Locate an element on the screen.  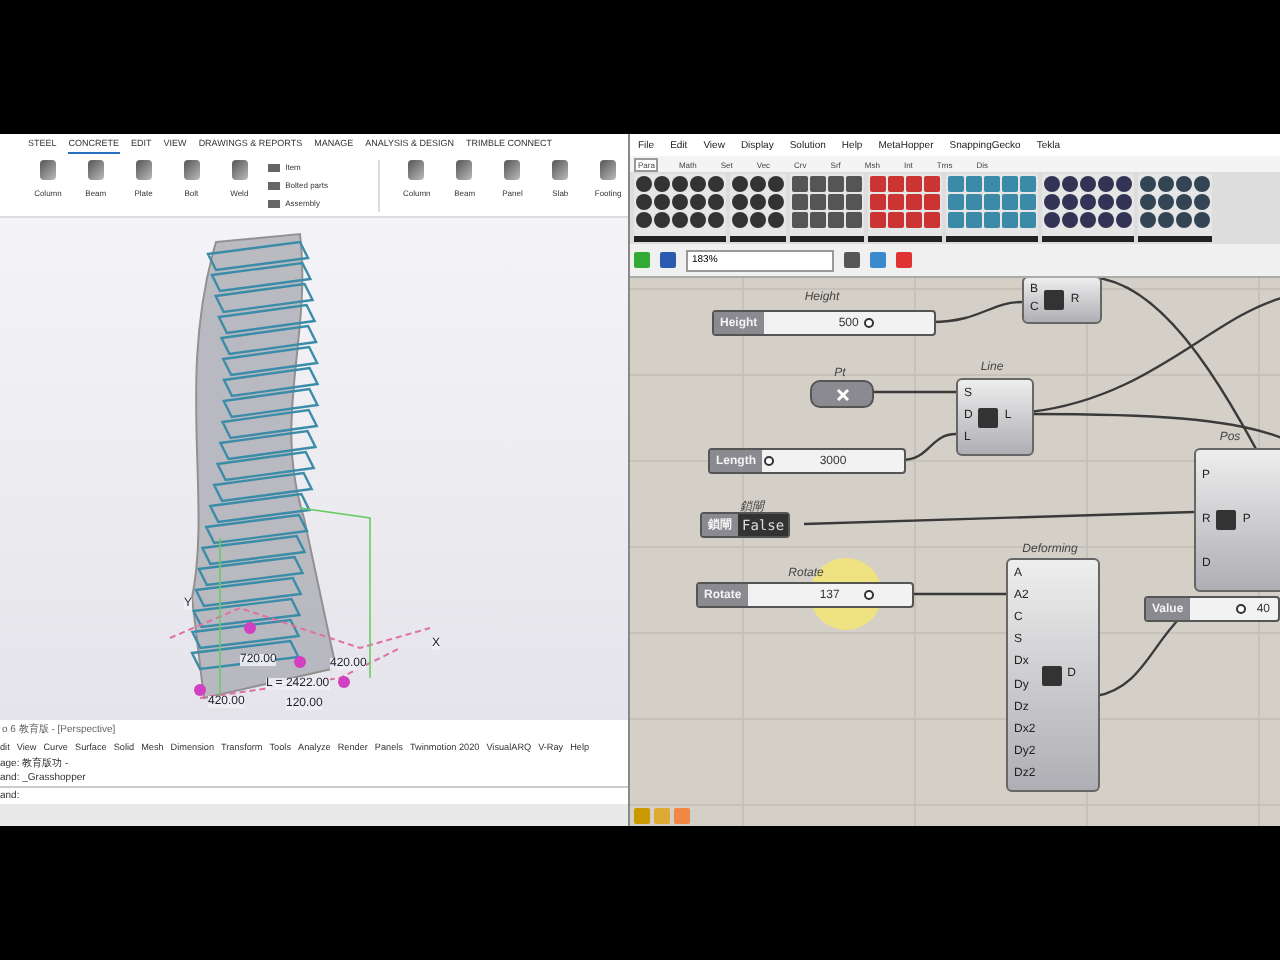
x-mark-icon is located at coordinates (842, 394).